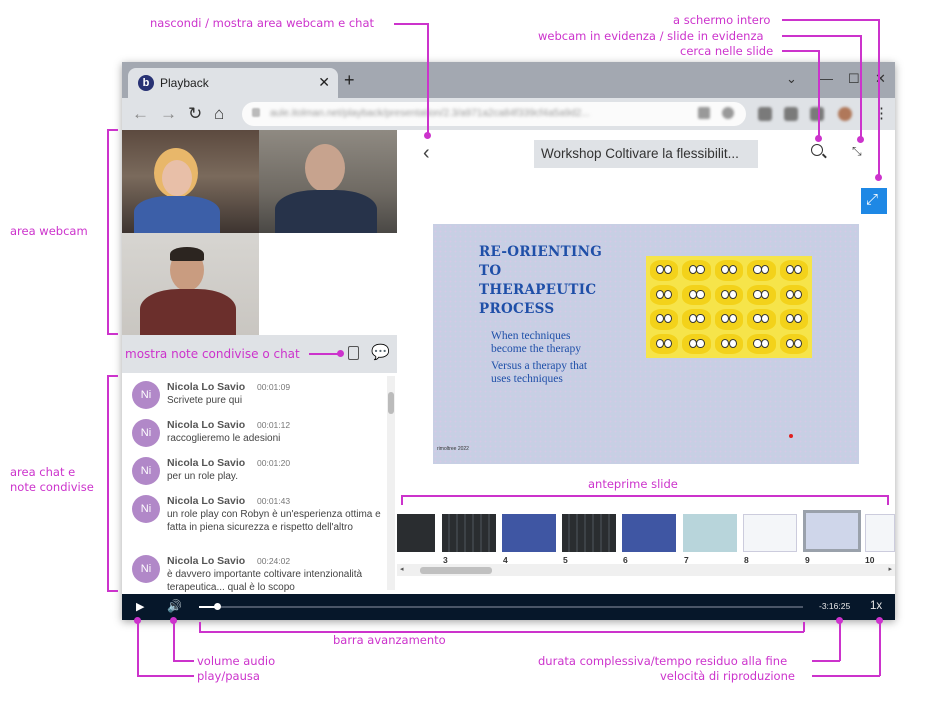  Describe the element at coordinates (273, 463) in the screenshot. I see `chat-timestamp: 00:01:20` at that location.